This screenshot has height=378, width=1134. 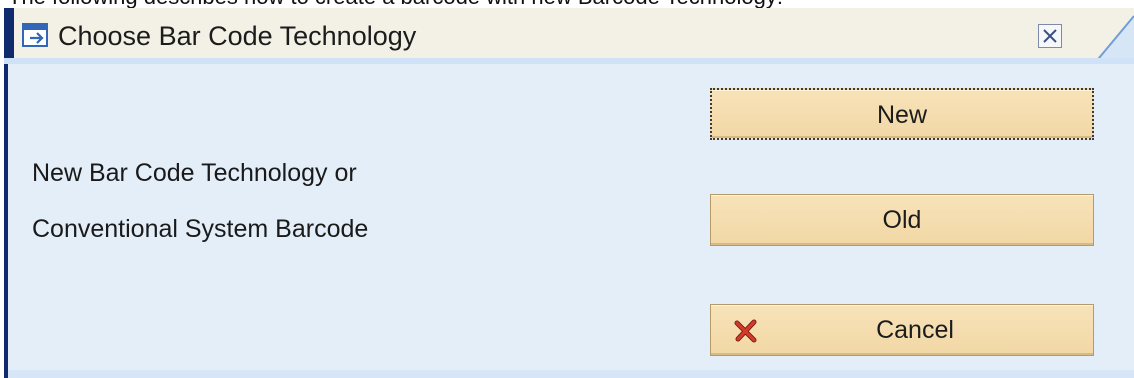 I want to click on cancel-button: Cancel, so click(x=902, y=330).